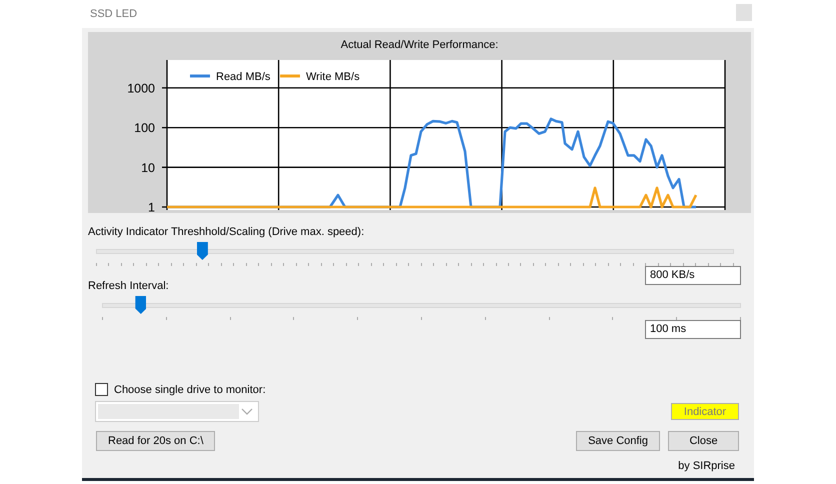 Image resolution: width=836 pixels, height=484 pixels. Describe the element at coordinates (190, 390) in the screenshot. I see `checkbox-label: Choose single drive to monitor:` at that location.